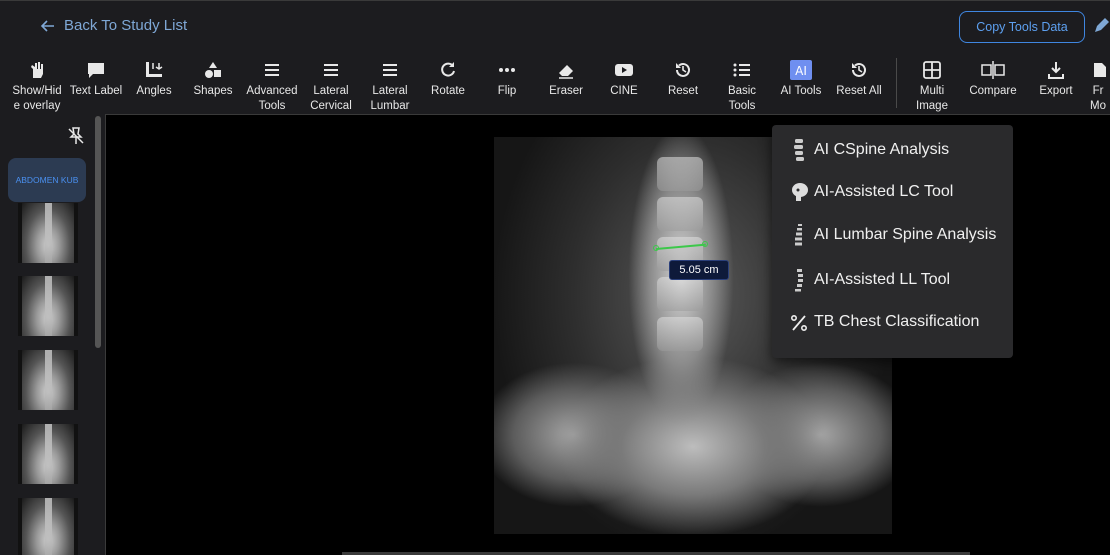  I want to click on menu-item-label: TB Chest Classification, so click(897, 321).